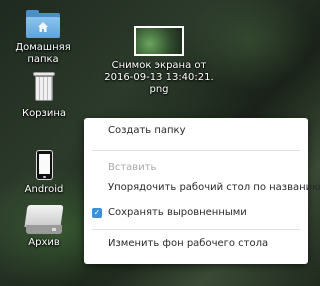 The height and width of the screenshot is (286, 320). I want to click on menu-item-create-folder: Создать папку, so click(196, 131).